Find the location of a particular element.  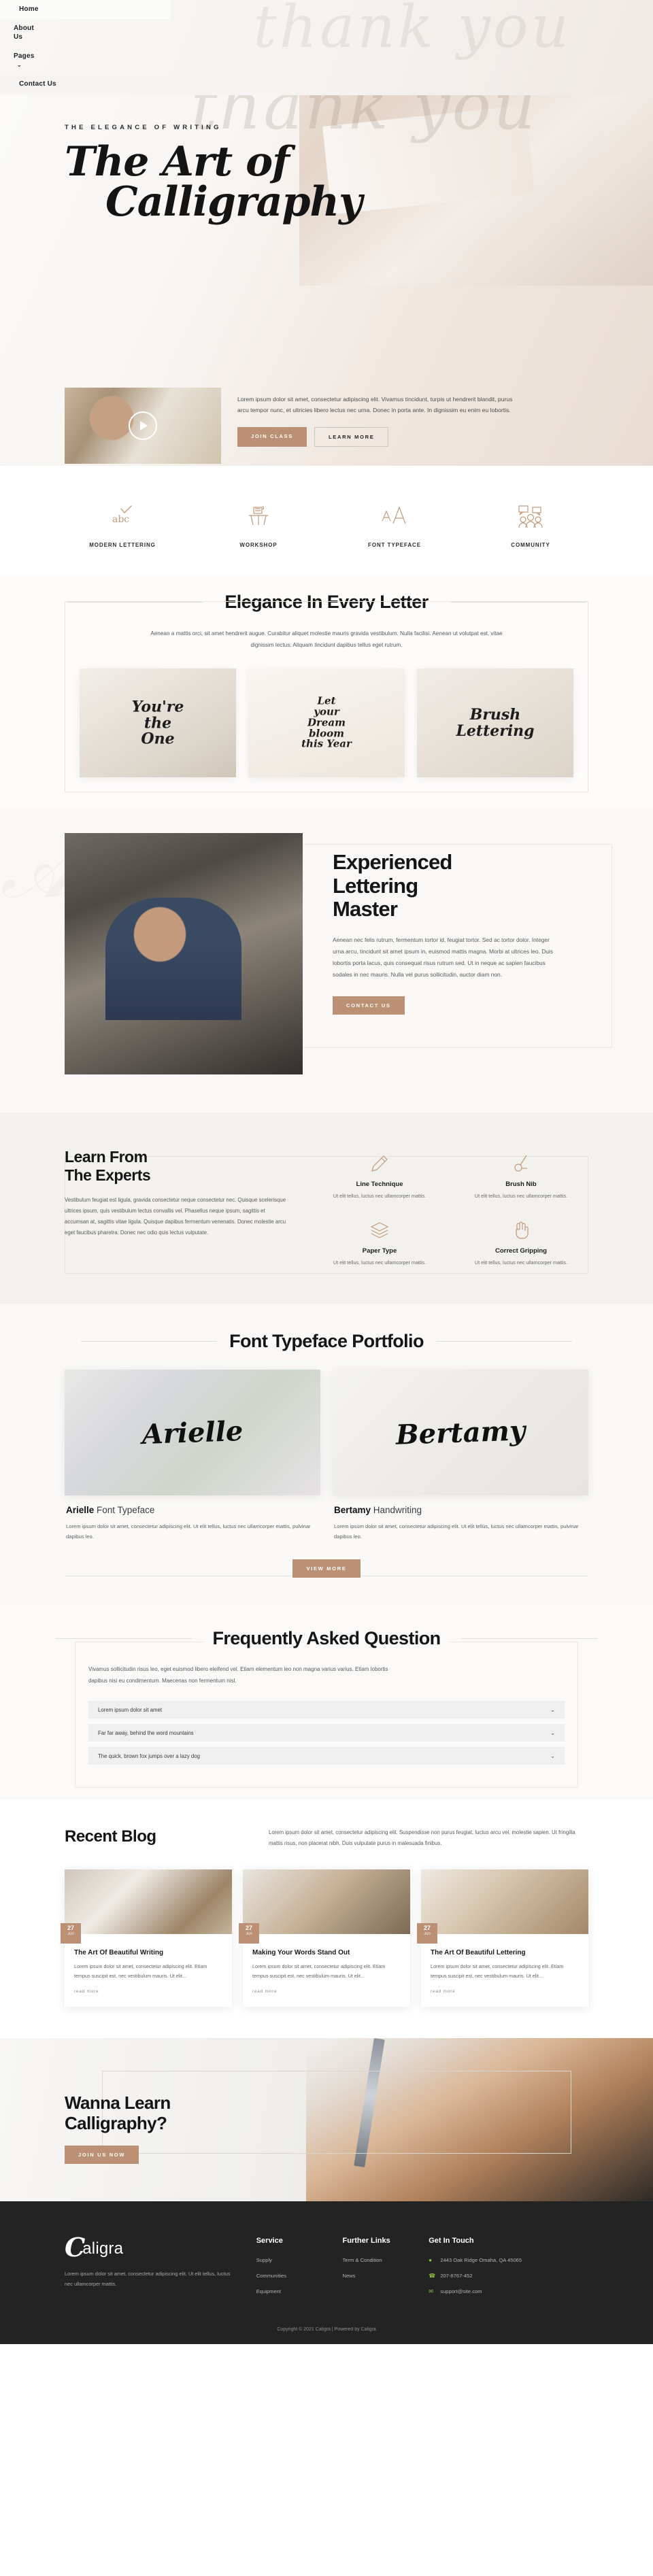

script-line: You're is located at coordinates (157, 707).